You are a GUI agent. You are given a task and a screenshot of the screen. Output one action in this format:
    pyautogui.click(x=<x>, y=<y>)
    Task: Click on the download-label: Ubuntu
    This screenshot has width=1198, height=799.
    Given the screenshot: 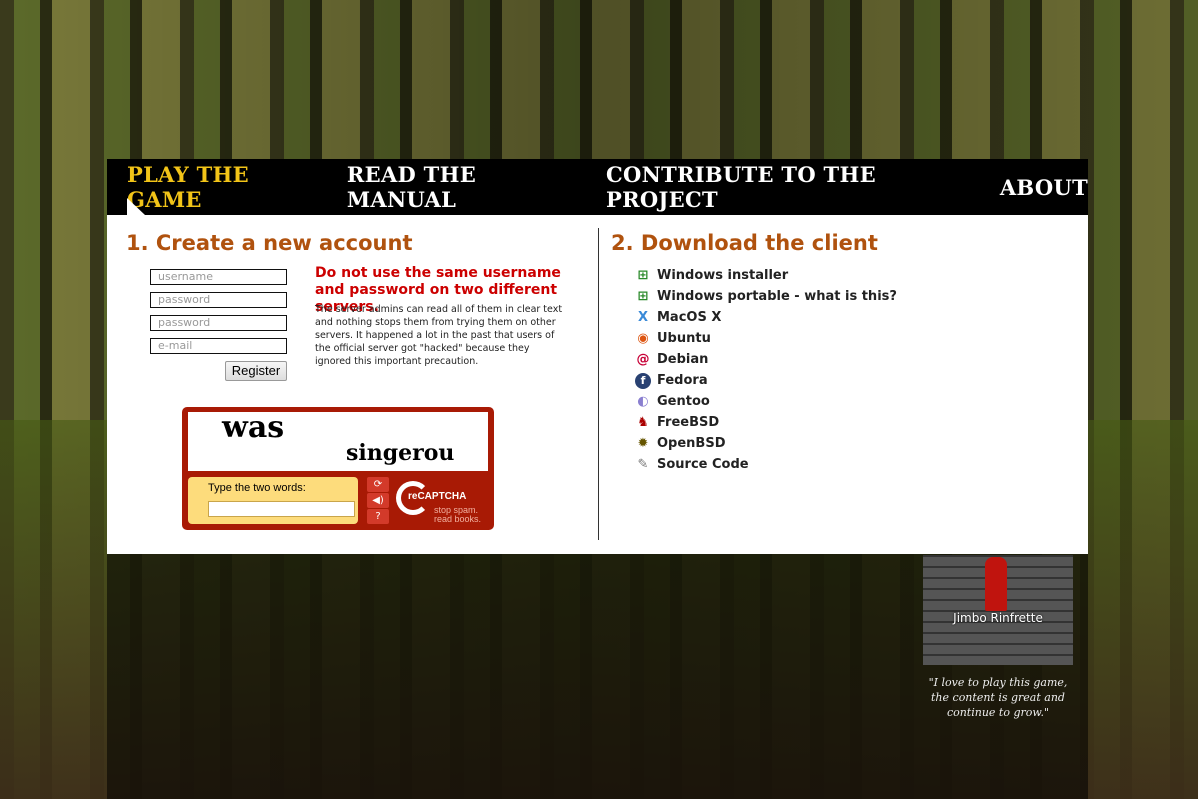 What is the action you would take?
    pyautogui.click(x=684, y=338)
    